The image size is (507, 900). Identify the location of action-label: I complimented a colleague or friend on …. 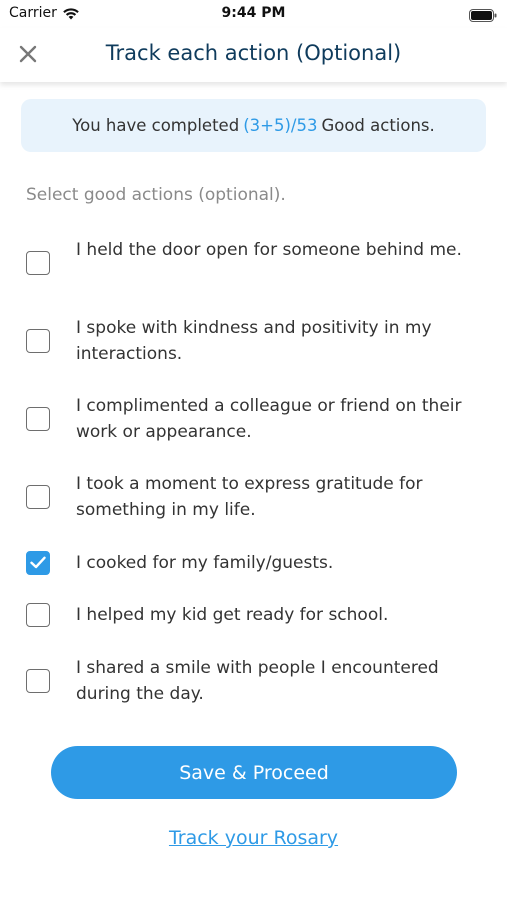
(269, 419).